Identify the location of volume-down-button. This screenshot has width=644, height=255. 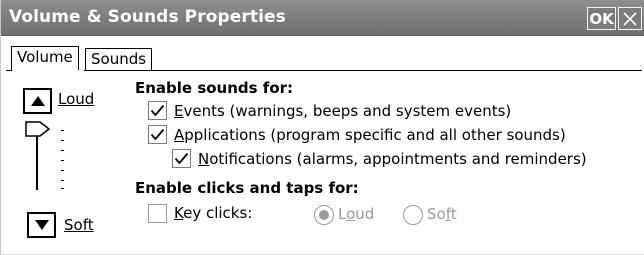
(41, 225).